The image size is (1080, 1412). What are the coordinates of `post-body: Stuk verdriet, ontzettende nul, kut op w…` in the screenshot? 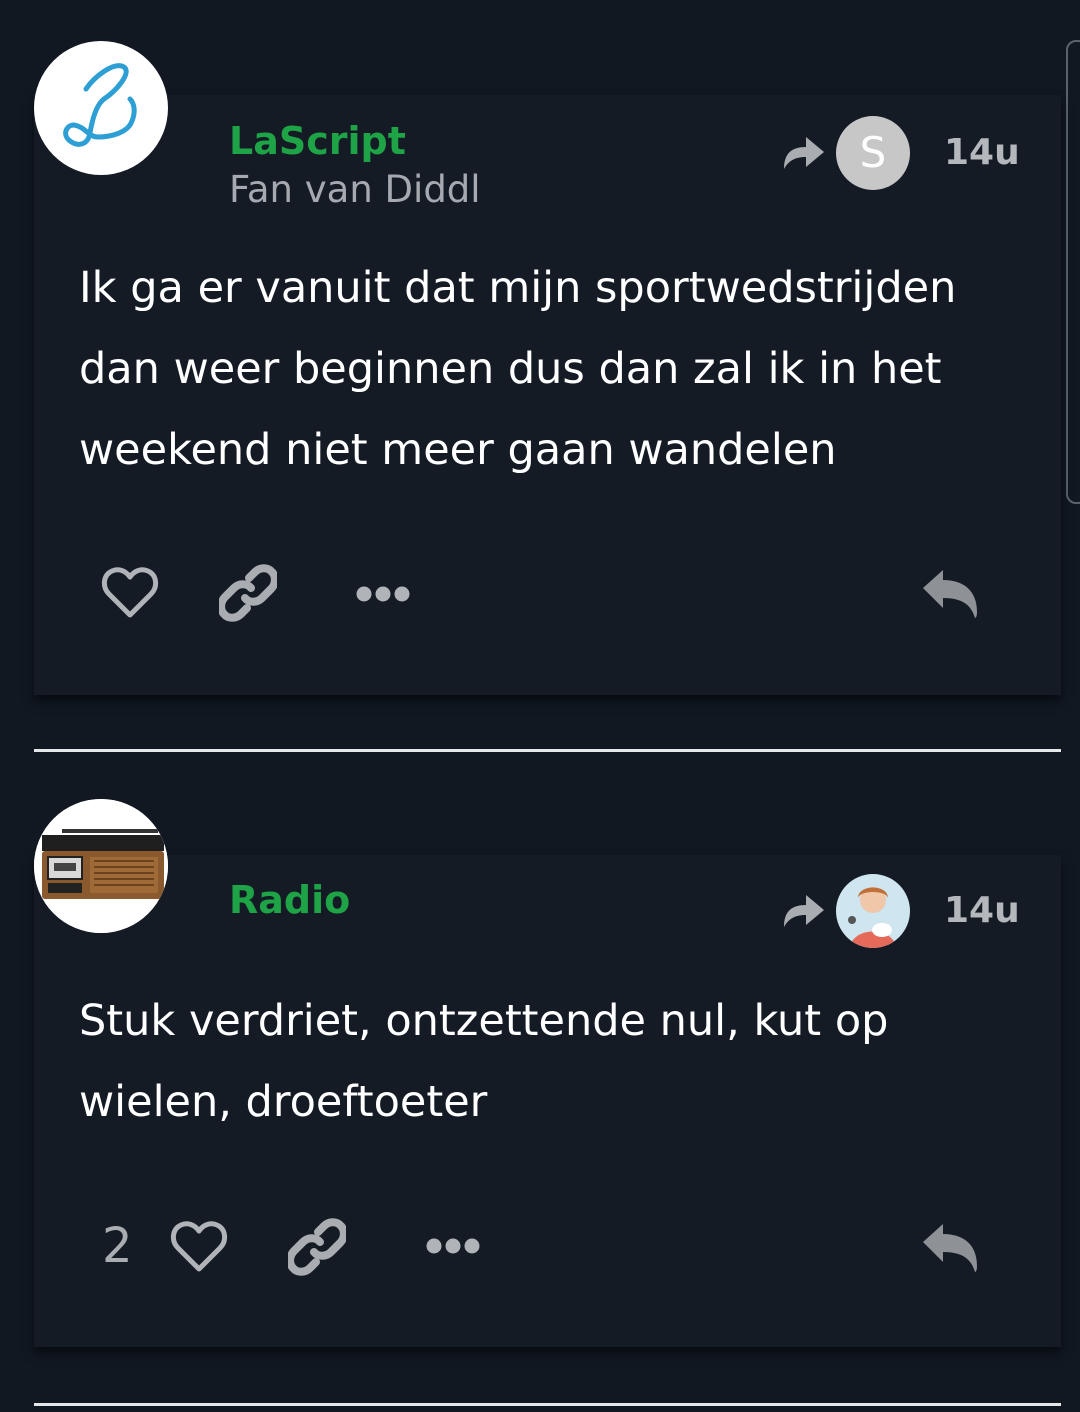 It's located at (484, 1061).